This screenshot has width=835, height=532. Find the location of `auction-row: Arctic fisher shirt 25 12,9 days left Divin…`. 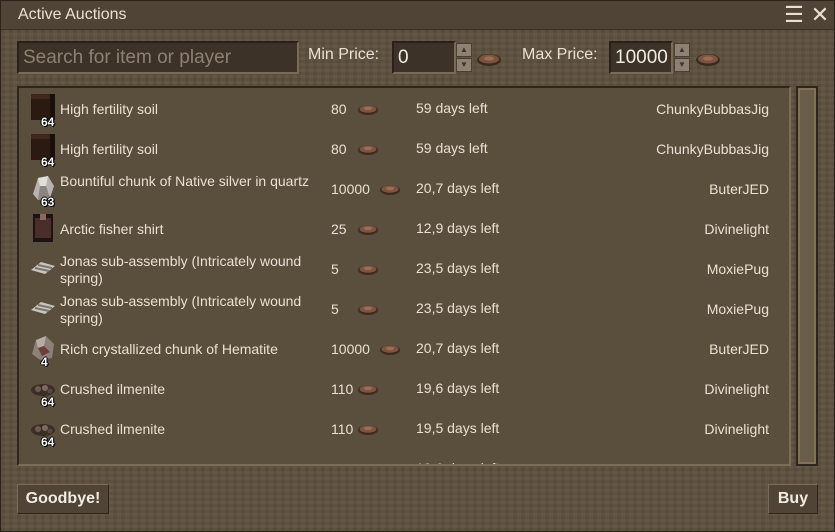

auction-row: Arctic fisher shirt 25 12,9 days left Divin… is located at coordinates (404, 229).